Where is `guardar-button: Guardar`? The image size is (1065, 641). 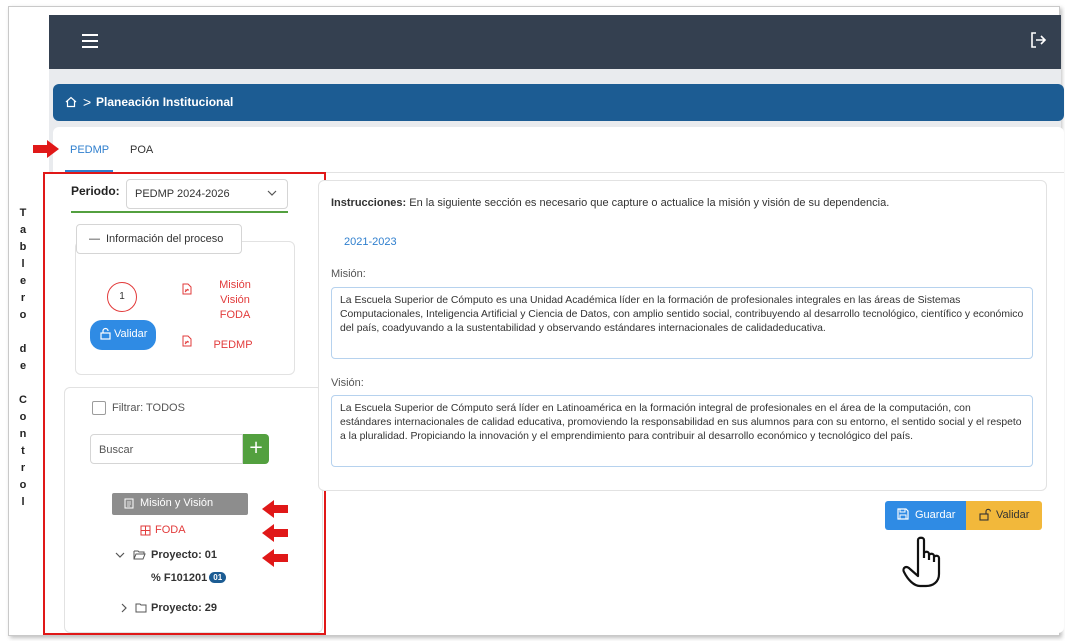
guardar-button: Guardar is located at coordinates (925, 515).